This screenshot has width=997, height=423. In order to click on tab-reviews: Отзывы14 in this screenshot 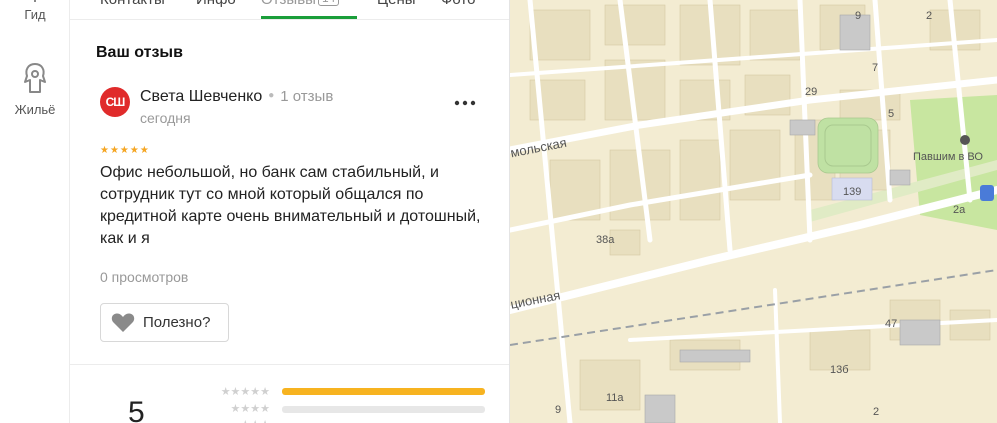, I will do `click(300, 5)`.